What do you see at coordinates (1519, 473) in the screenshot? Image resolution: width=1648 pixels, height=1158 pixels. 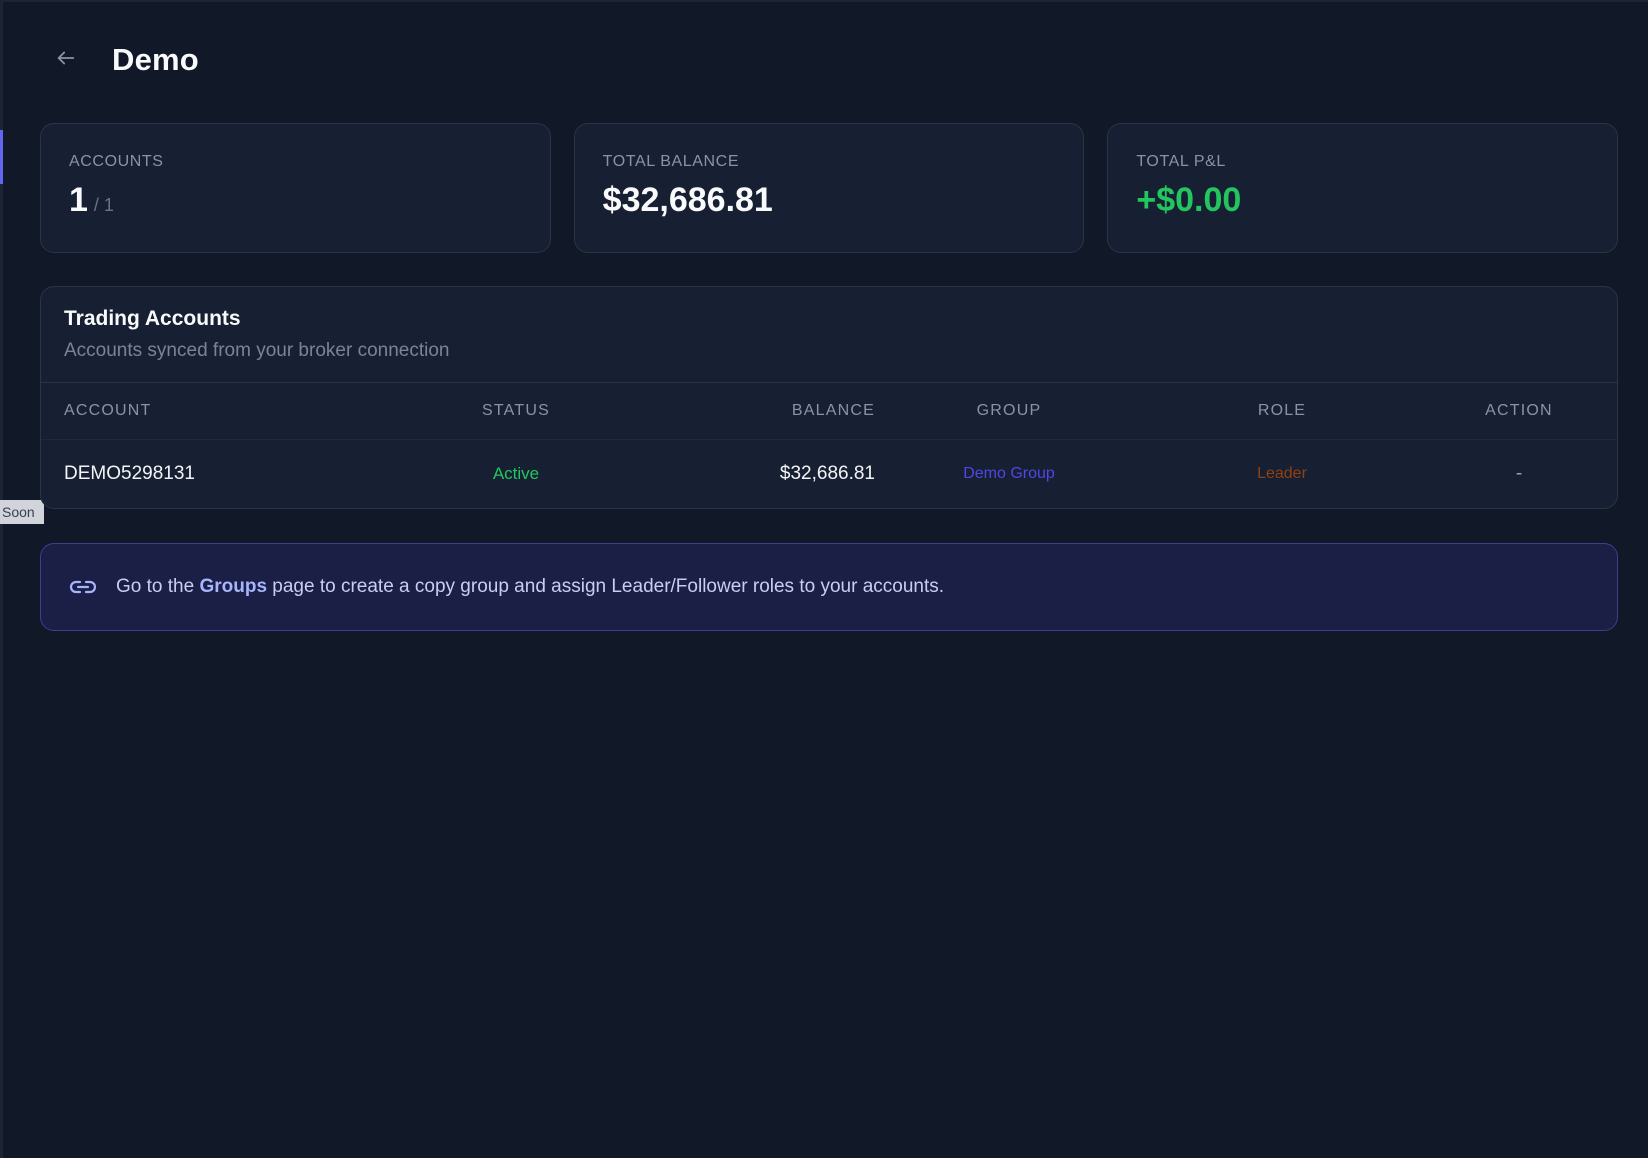 I see `action-cell: -` at bounding box center [1519, 473].